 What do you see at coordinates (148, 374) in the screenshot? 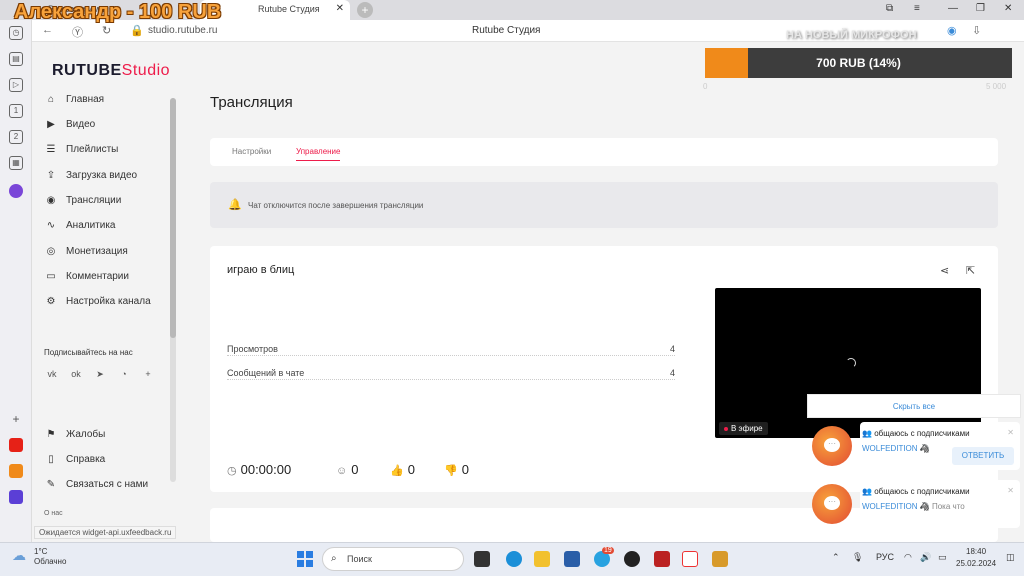
I see `more-social-icon: +` at bounding box center [148, 374].